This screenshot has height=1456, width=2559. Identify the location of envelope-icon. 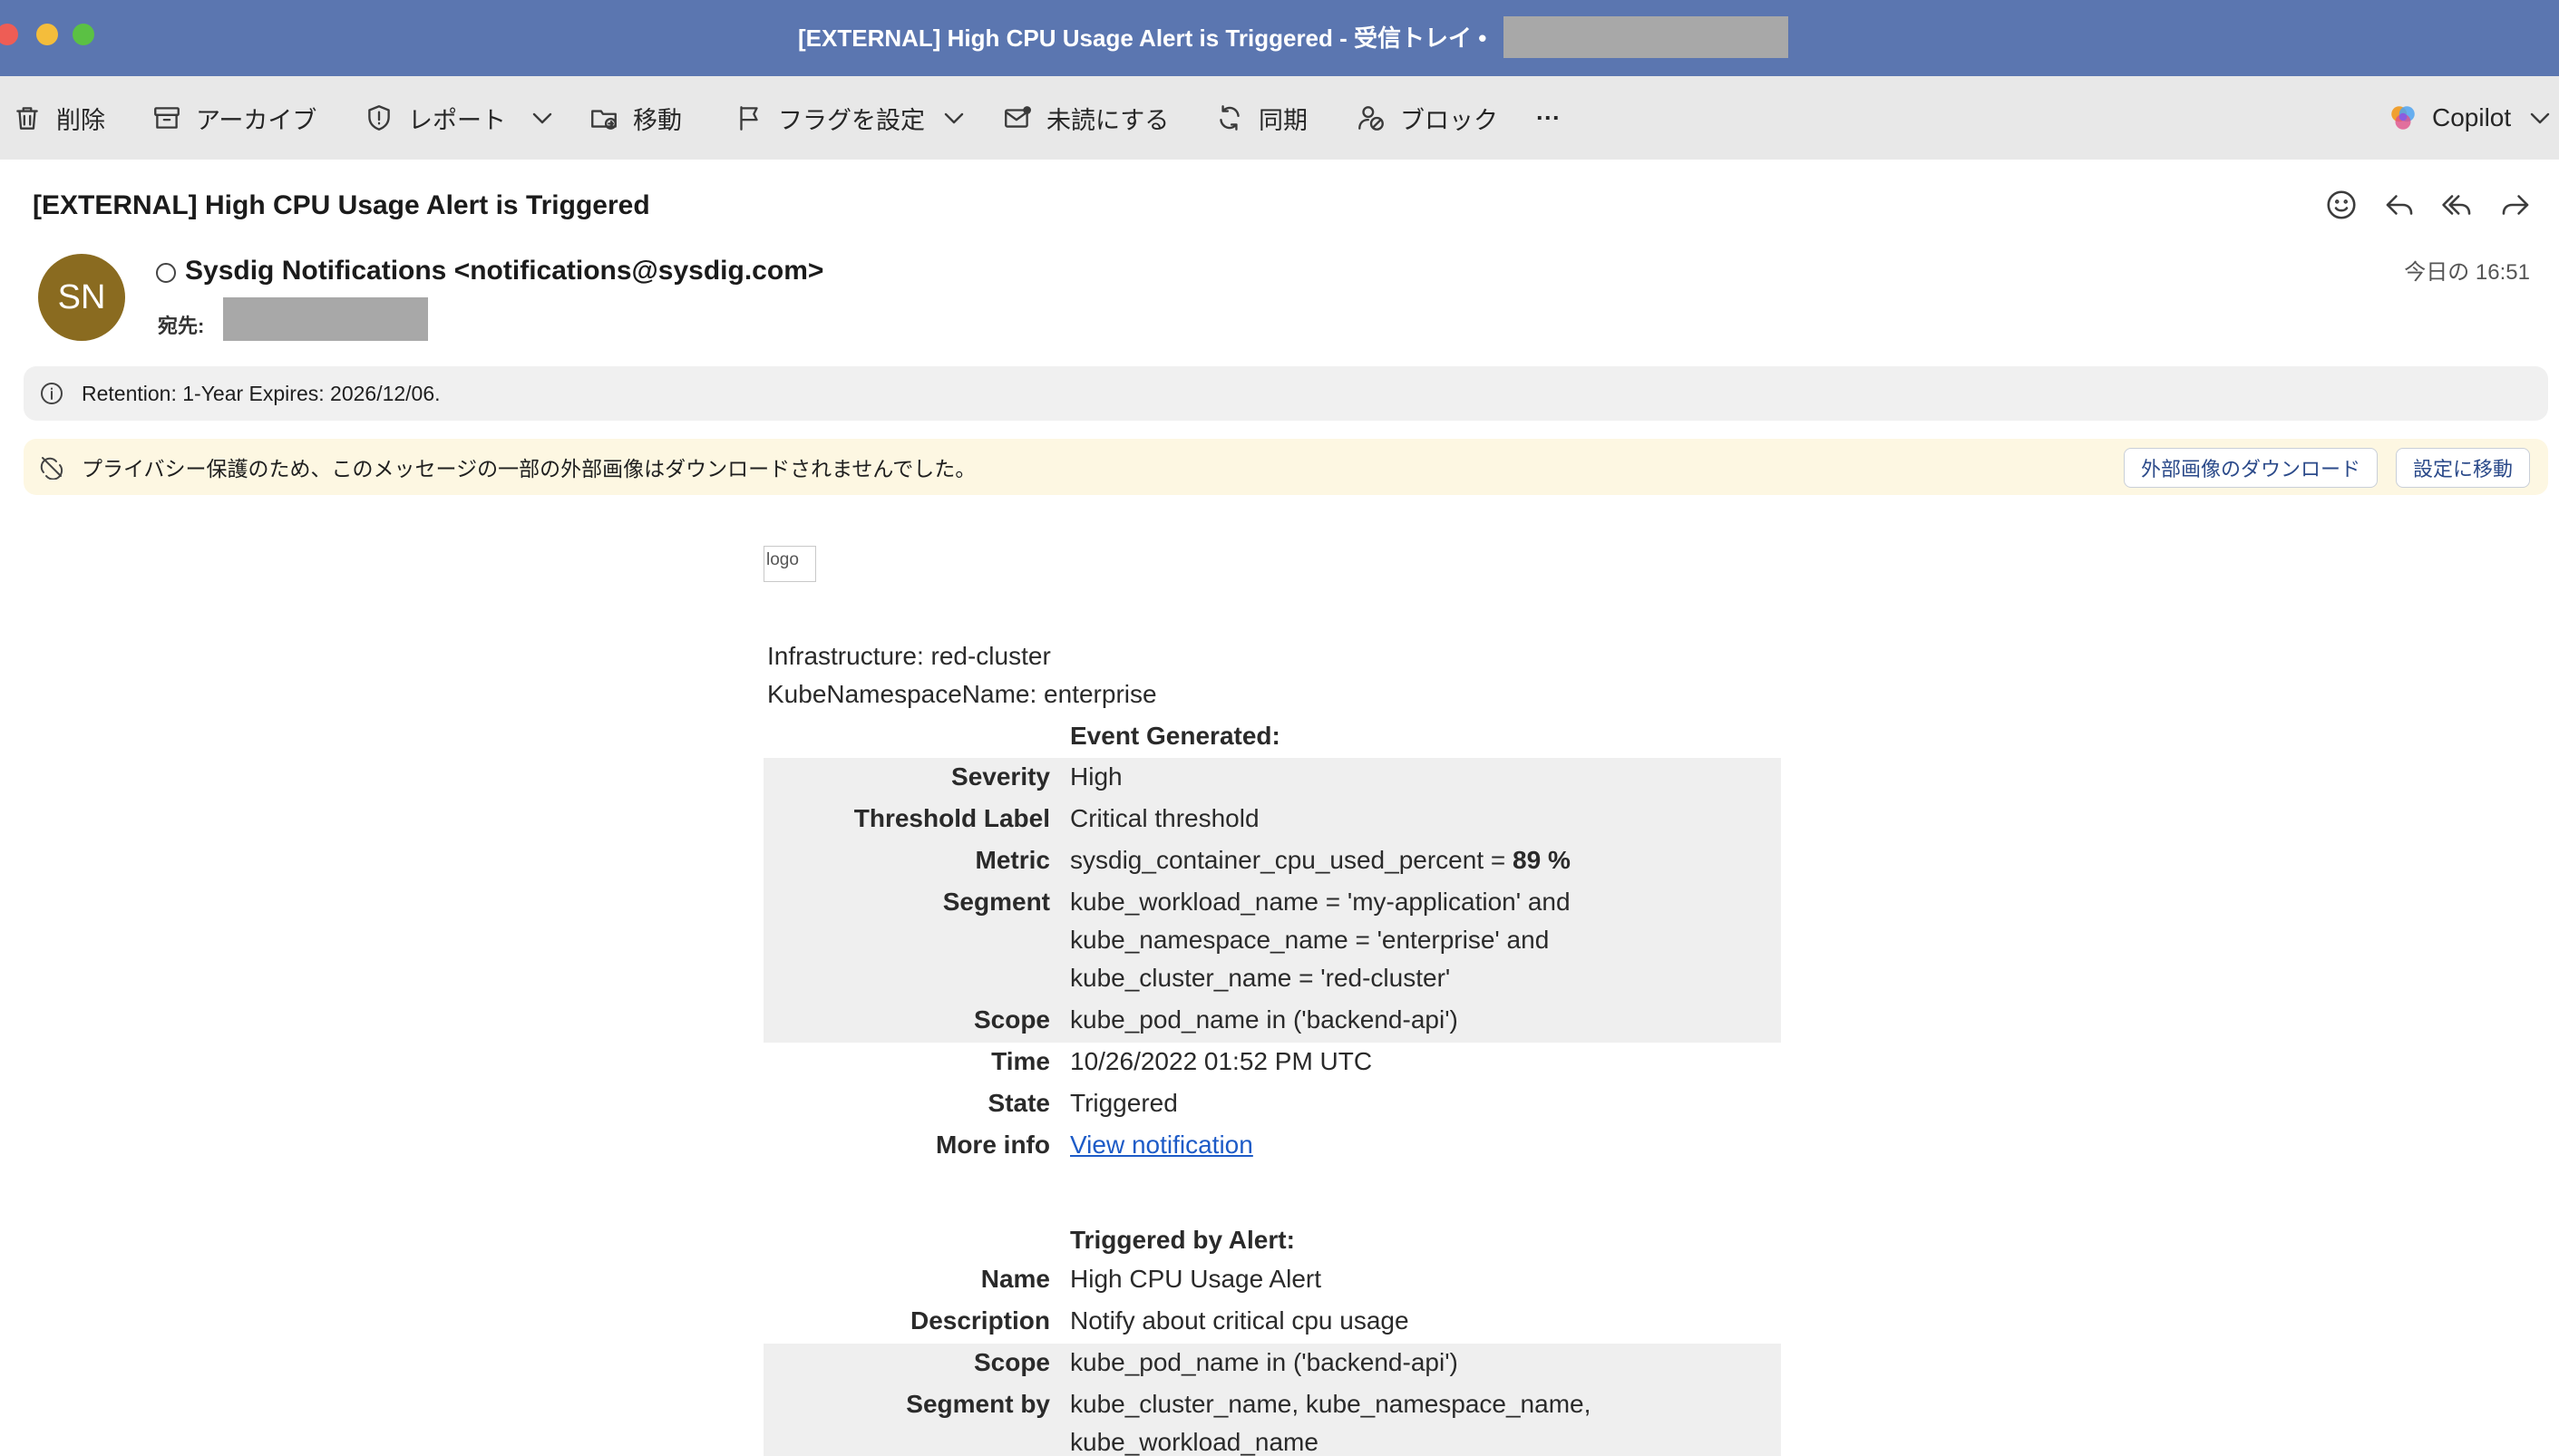
(1017, 118).